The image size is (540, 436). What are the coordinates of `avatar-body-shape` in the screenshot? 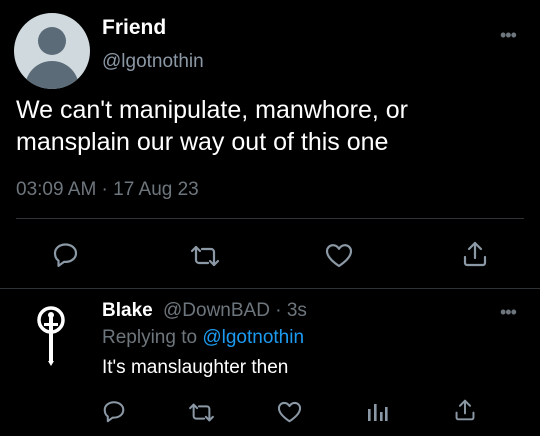 It's located at (52, 75).